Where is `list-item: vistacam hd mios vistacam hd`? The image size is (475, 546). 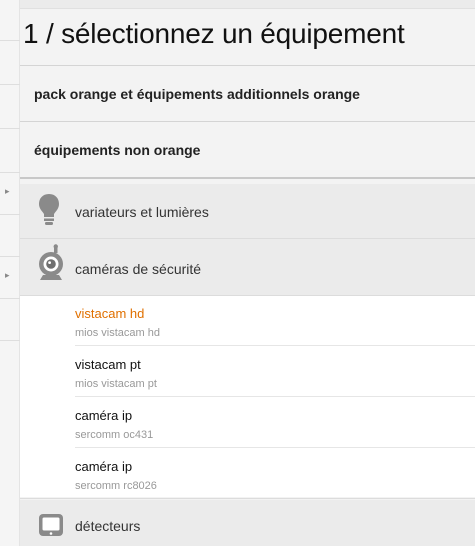
list-item: vistacam hd mios vistacam hd is located at coordinates (275, 321).